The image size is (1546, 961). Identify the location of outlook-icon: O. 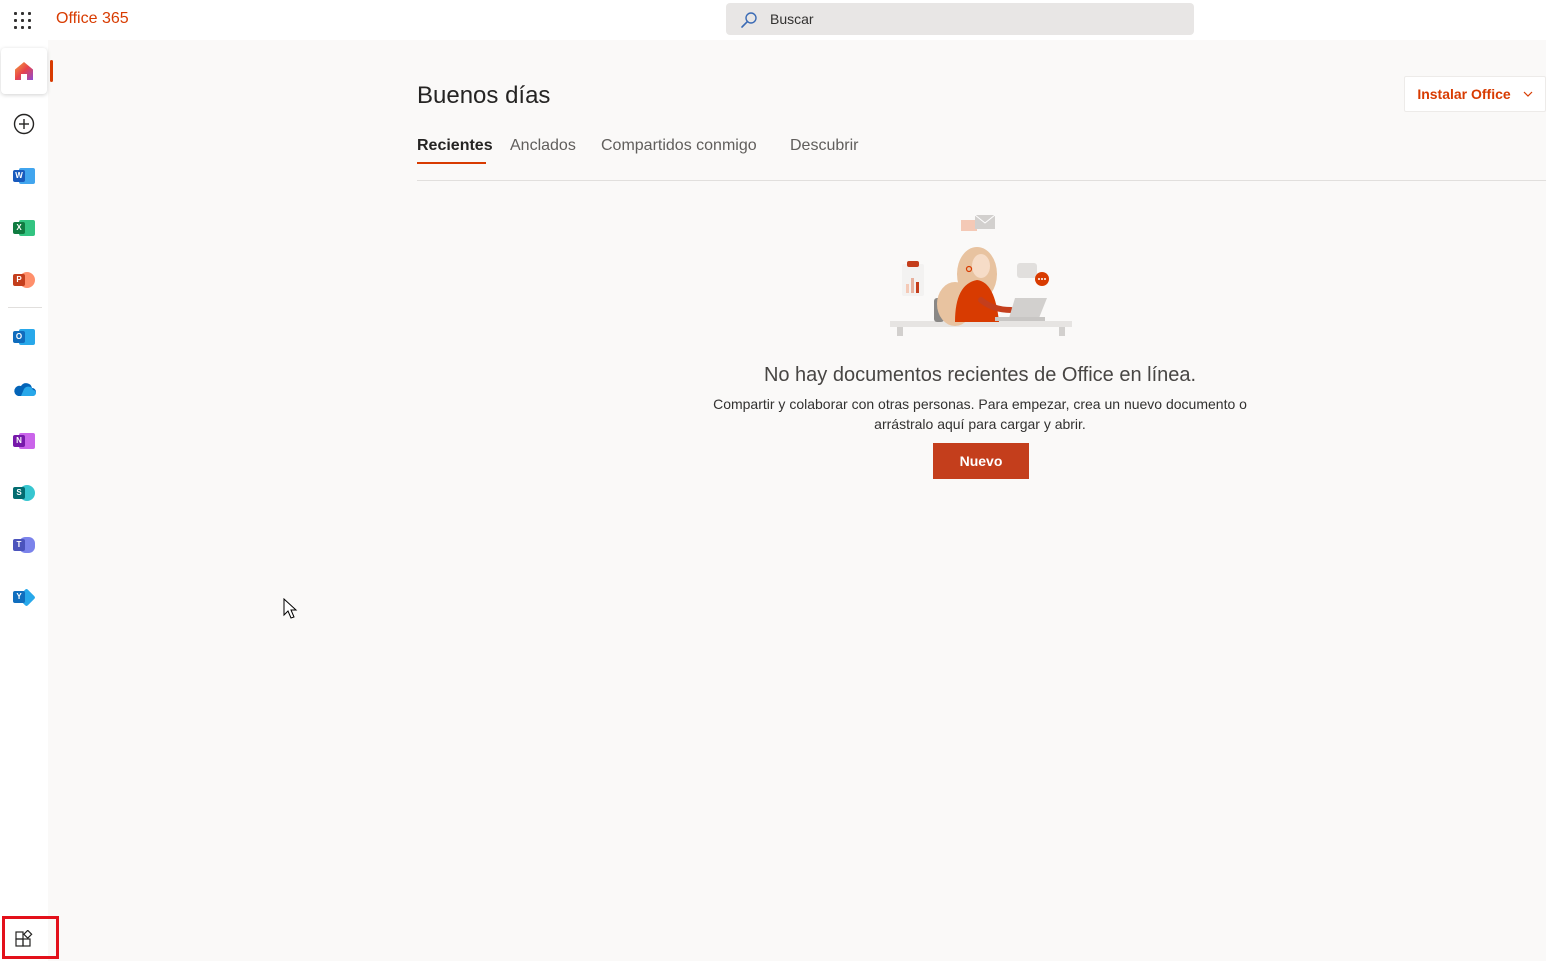
(24, 337).